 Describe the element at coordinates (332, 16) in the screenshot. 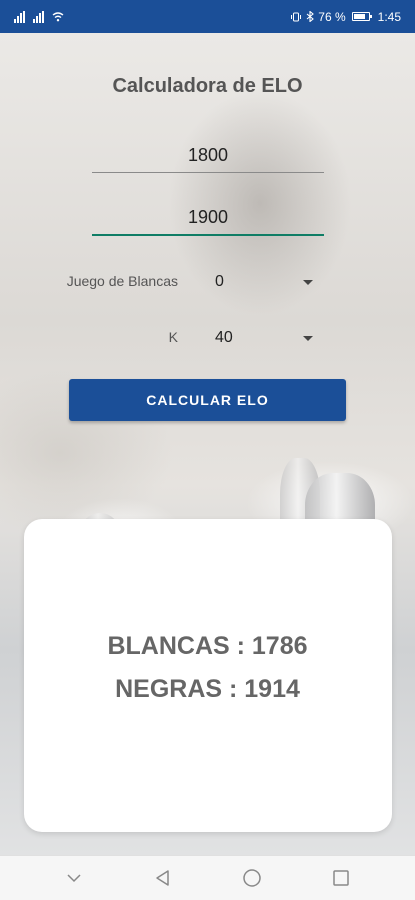

I see `battery-percent: 76 %` at that location.